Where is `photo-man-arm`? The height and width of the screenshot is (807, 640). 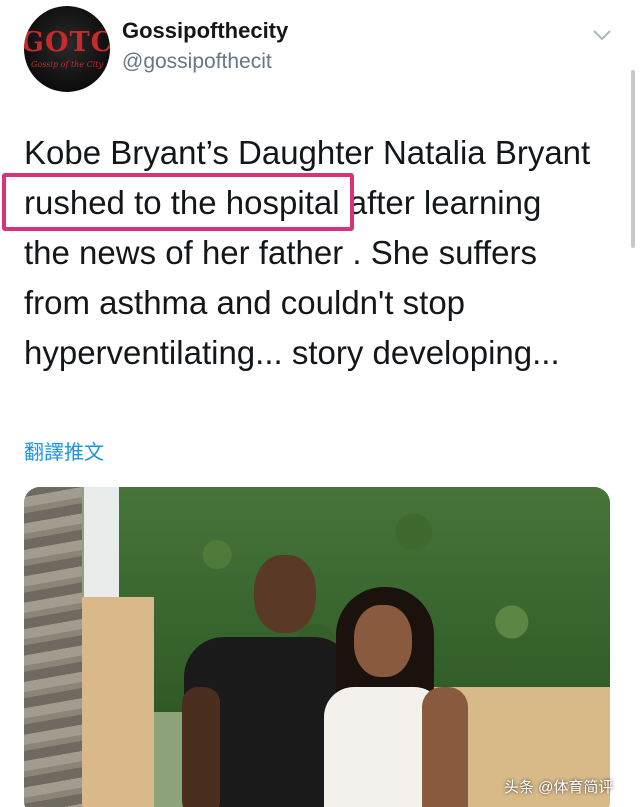
photo-man-arm is located at coordinates (201, 747).